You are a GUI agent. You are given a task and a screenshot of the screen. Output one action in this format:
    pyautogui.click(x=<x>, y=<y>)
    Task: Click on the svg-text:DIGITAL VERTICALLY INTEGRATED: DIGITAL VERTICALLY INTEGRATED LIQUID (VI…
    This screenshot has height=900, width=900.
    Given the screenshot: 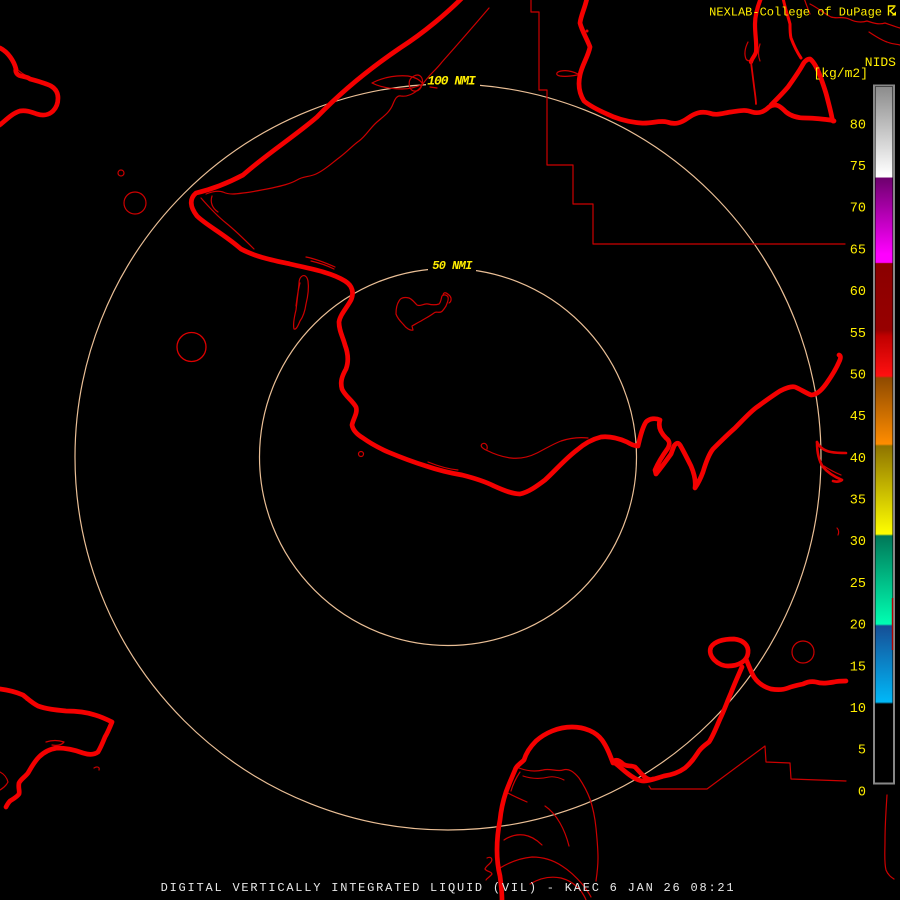 What is the action you would take?
    pyautogui.click(x=448, y=888)
    